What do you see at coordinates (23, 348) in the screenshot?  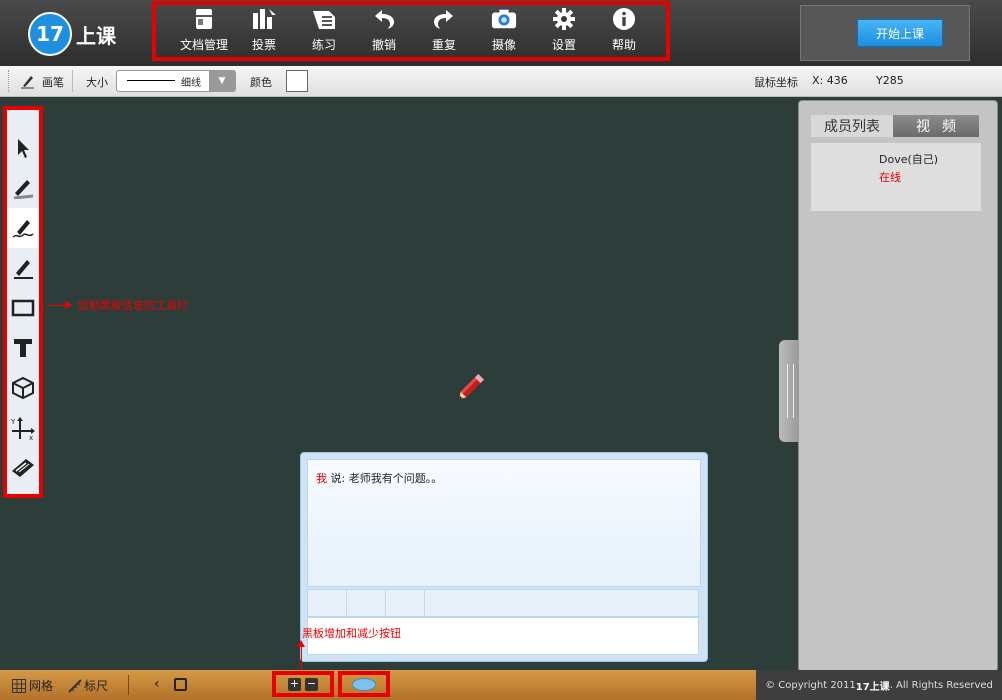 I see `tool-text` at bounding box center [23, 348].